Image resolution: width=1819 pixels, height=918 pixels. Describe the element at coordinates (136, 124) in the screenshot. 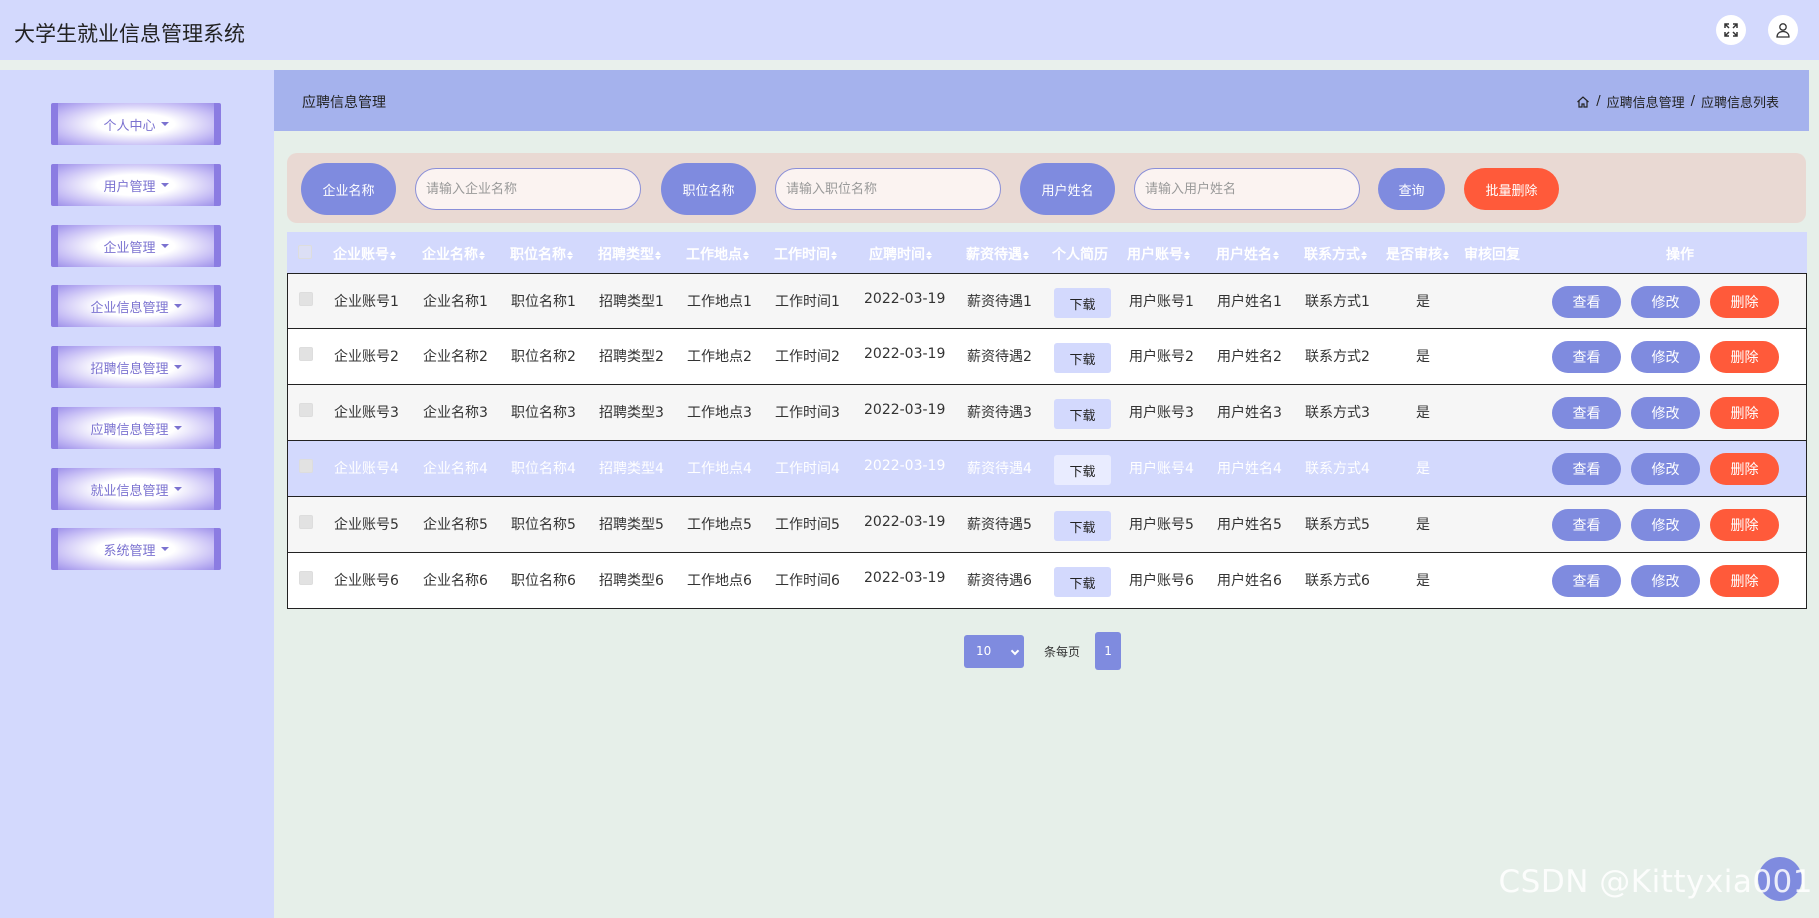

I see `sidebar-item-personal-center: 个人中心` at that location.